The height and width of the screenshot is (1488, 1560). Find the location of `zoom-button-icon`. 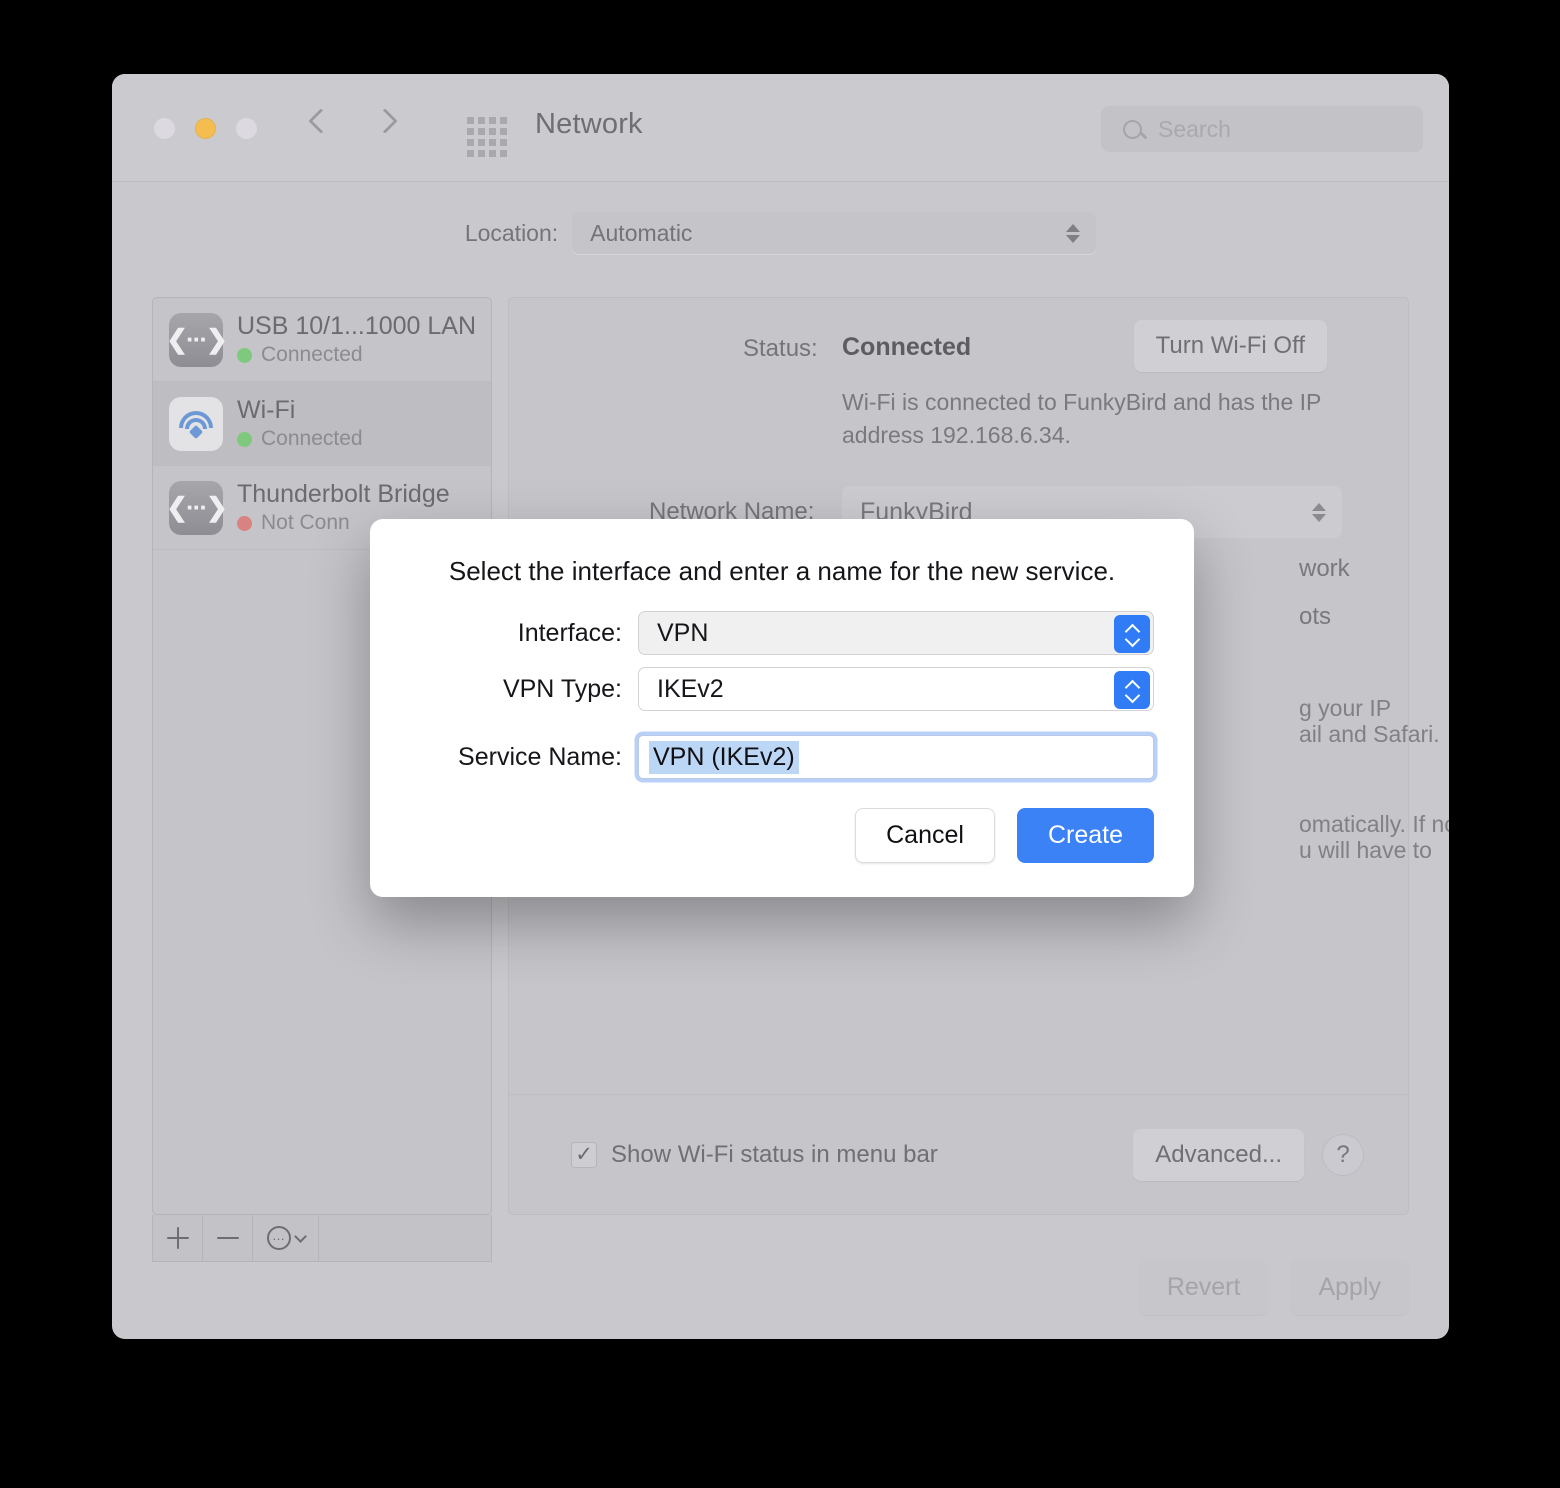

zoom-button-icon is located at coordinates (246, 128).